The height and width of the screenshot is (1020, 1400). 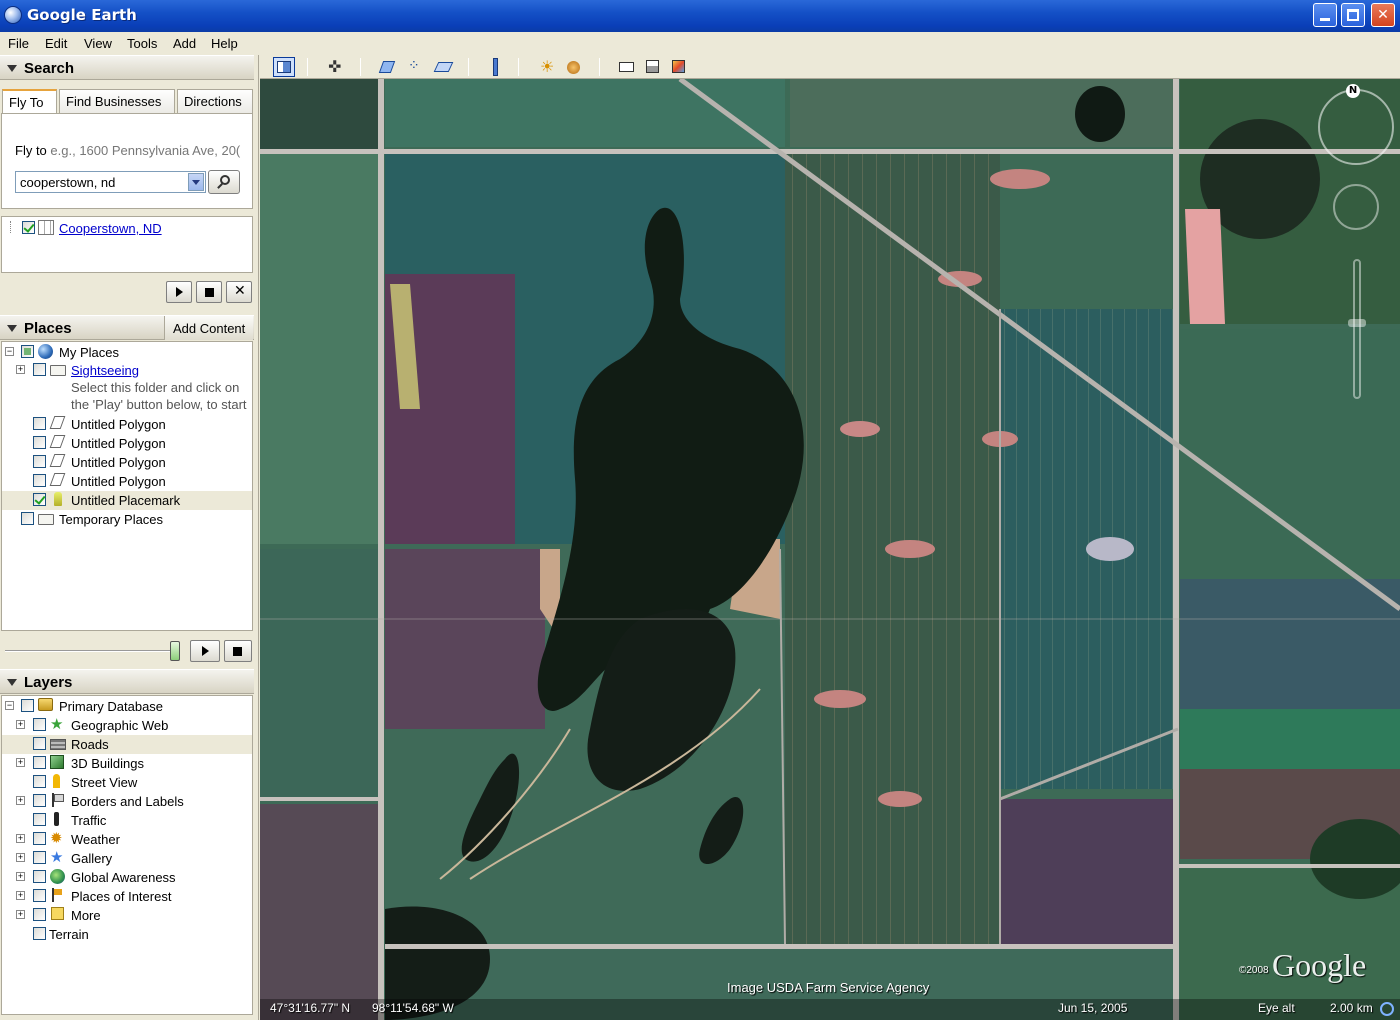 What do you see at coordinates (1356, 127) in the screenshot?
I see `look-joystick` at bounding box center [1356, 127].